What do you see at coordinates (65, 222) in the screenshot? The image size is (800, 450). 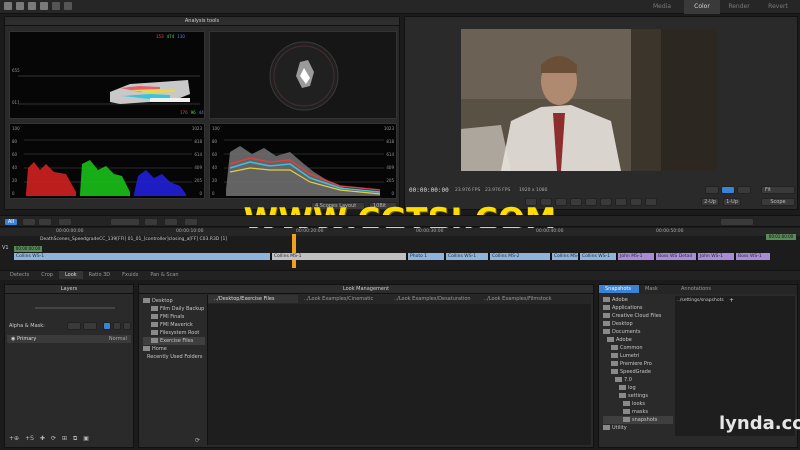 I see `tool-c` at bounding box center [65, 222].